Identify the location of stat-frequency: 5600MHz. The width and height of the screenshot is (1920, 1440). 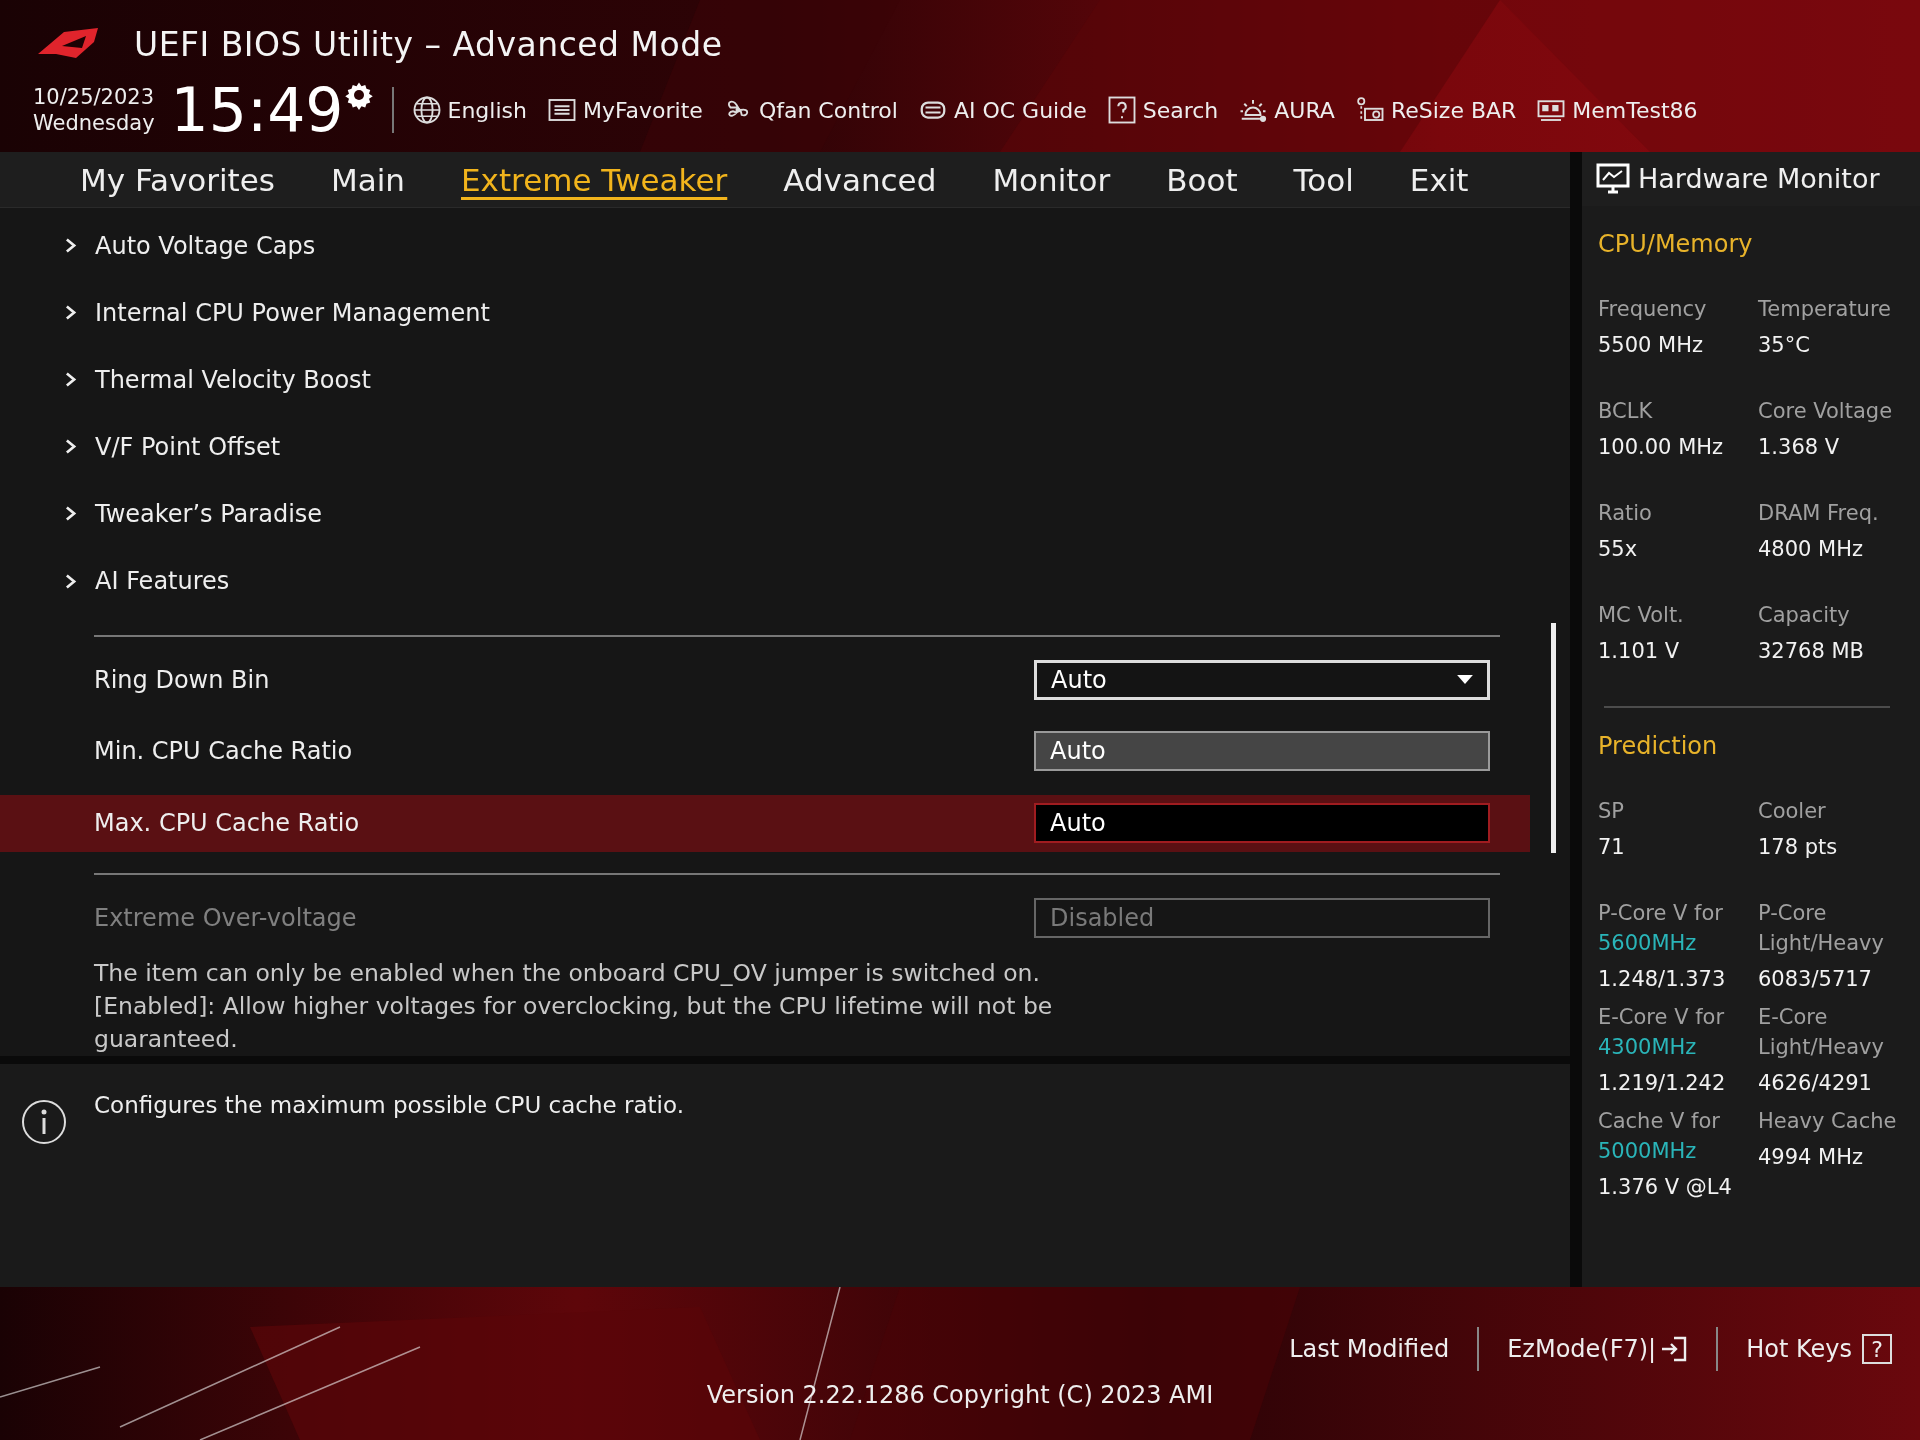
(1648, 943).